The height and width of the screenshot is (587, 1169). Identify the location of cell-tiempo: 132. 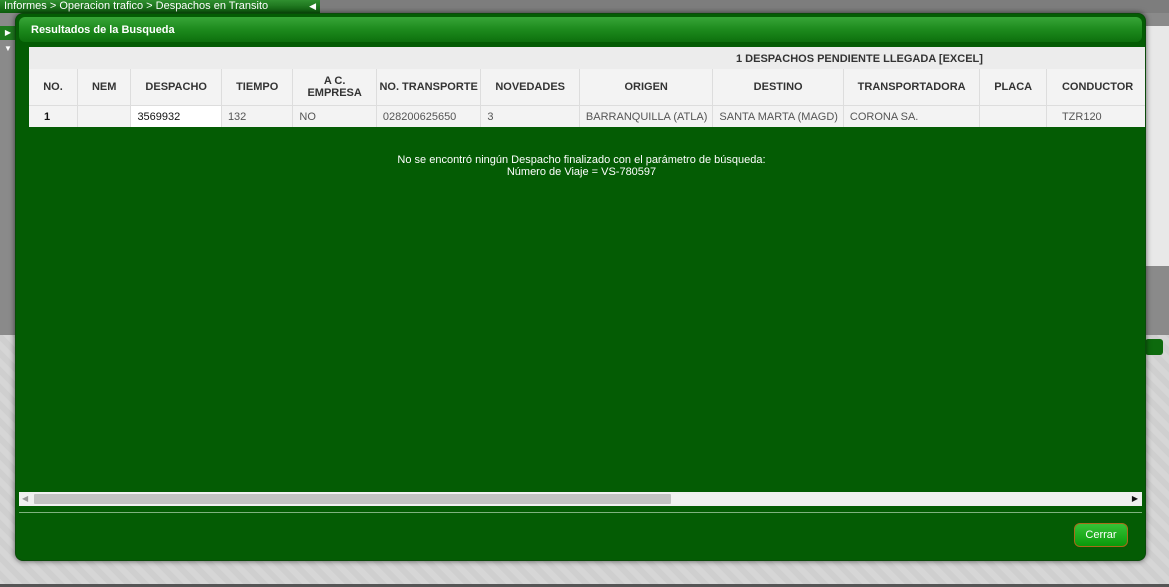
(257, 116).